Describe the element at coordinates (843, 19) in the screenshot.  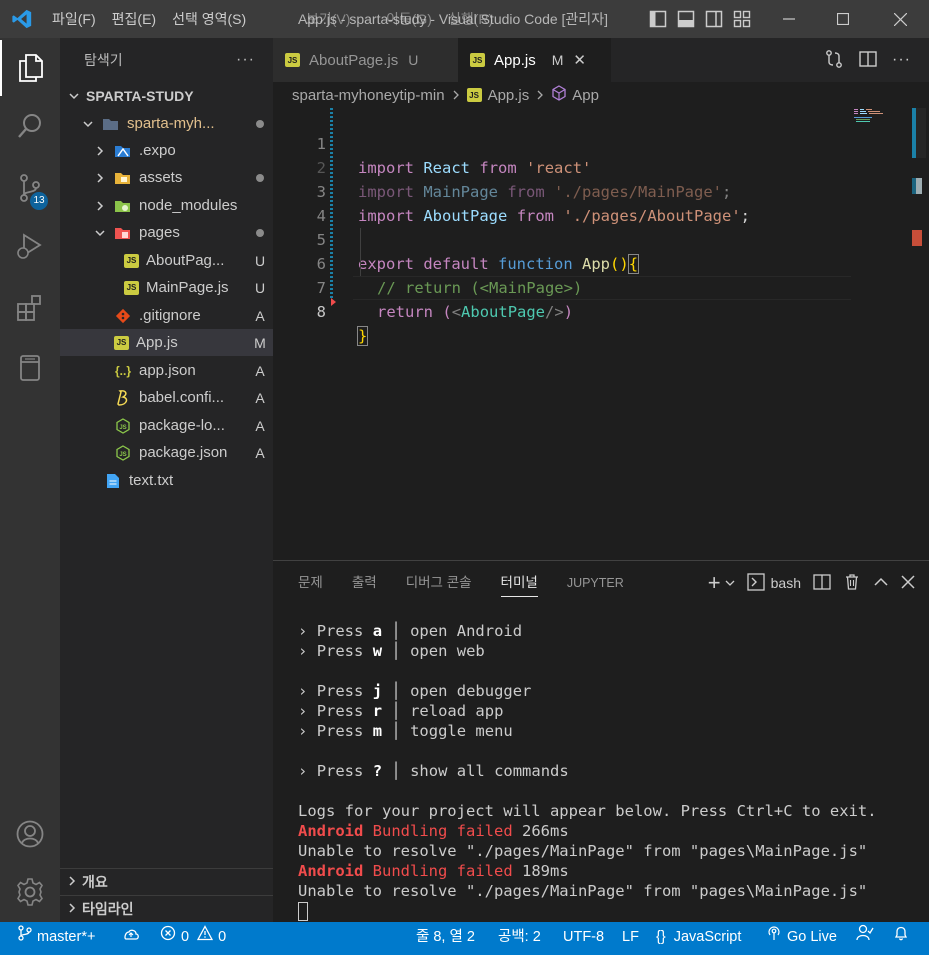
I see `maximize-button` at that location.